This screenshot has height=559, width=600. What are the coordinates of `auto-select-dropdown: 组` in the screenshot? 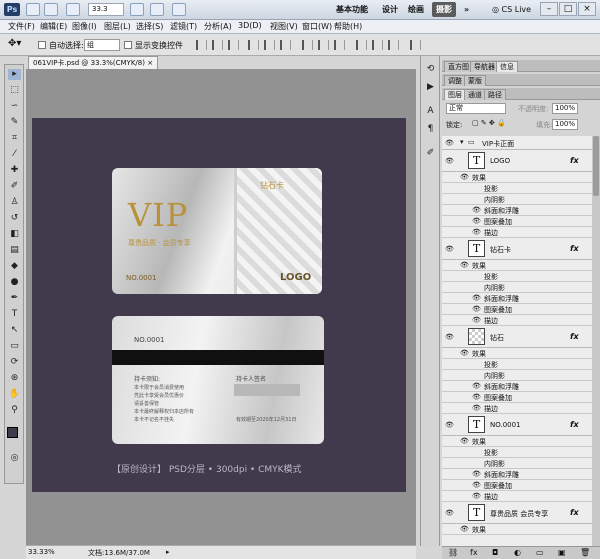 It's located at (102, 45).